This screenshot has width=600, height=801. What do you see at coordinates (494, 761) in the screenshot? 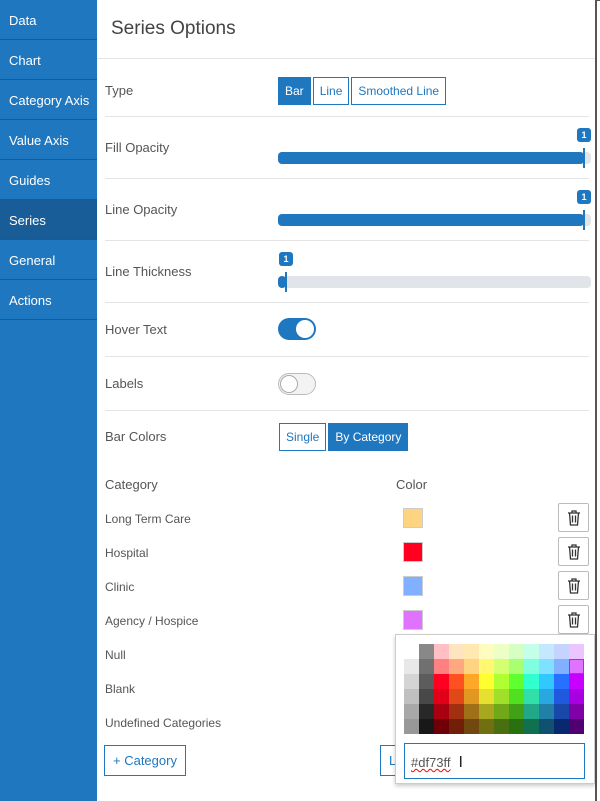
I see `hex-color-input: #df73ff I` at bounding box center [494, 761].